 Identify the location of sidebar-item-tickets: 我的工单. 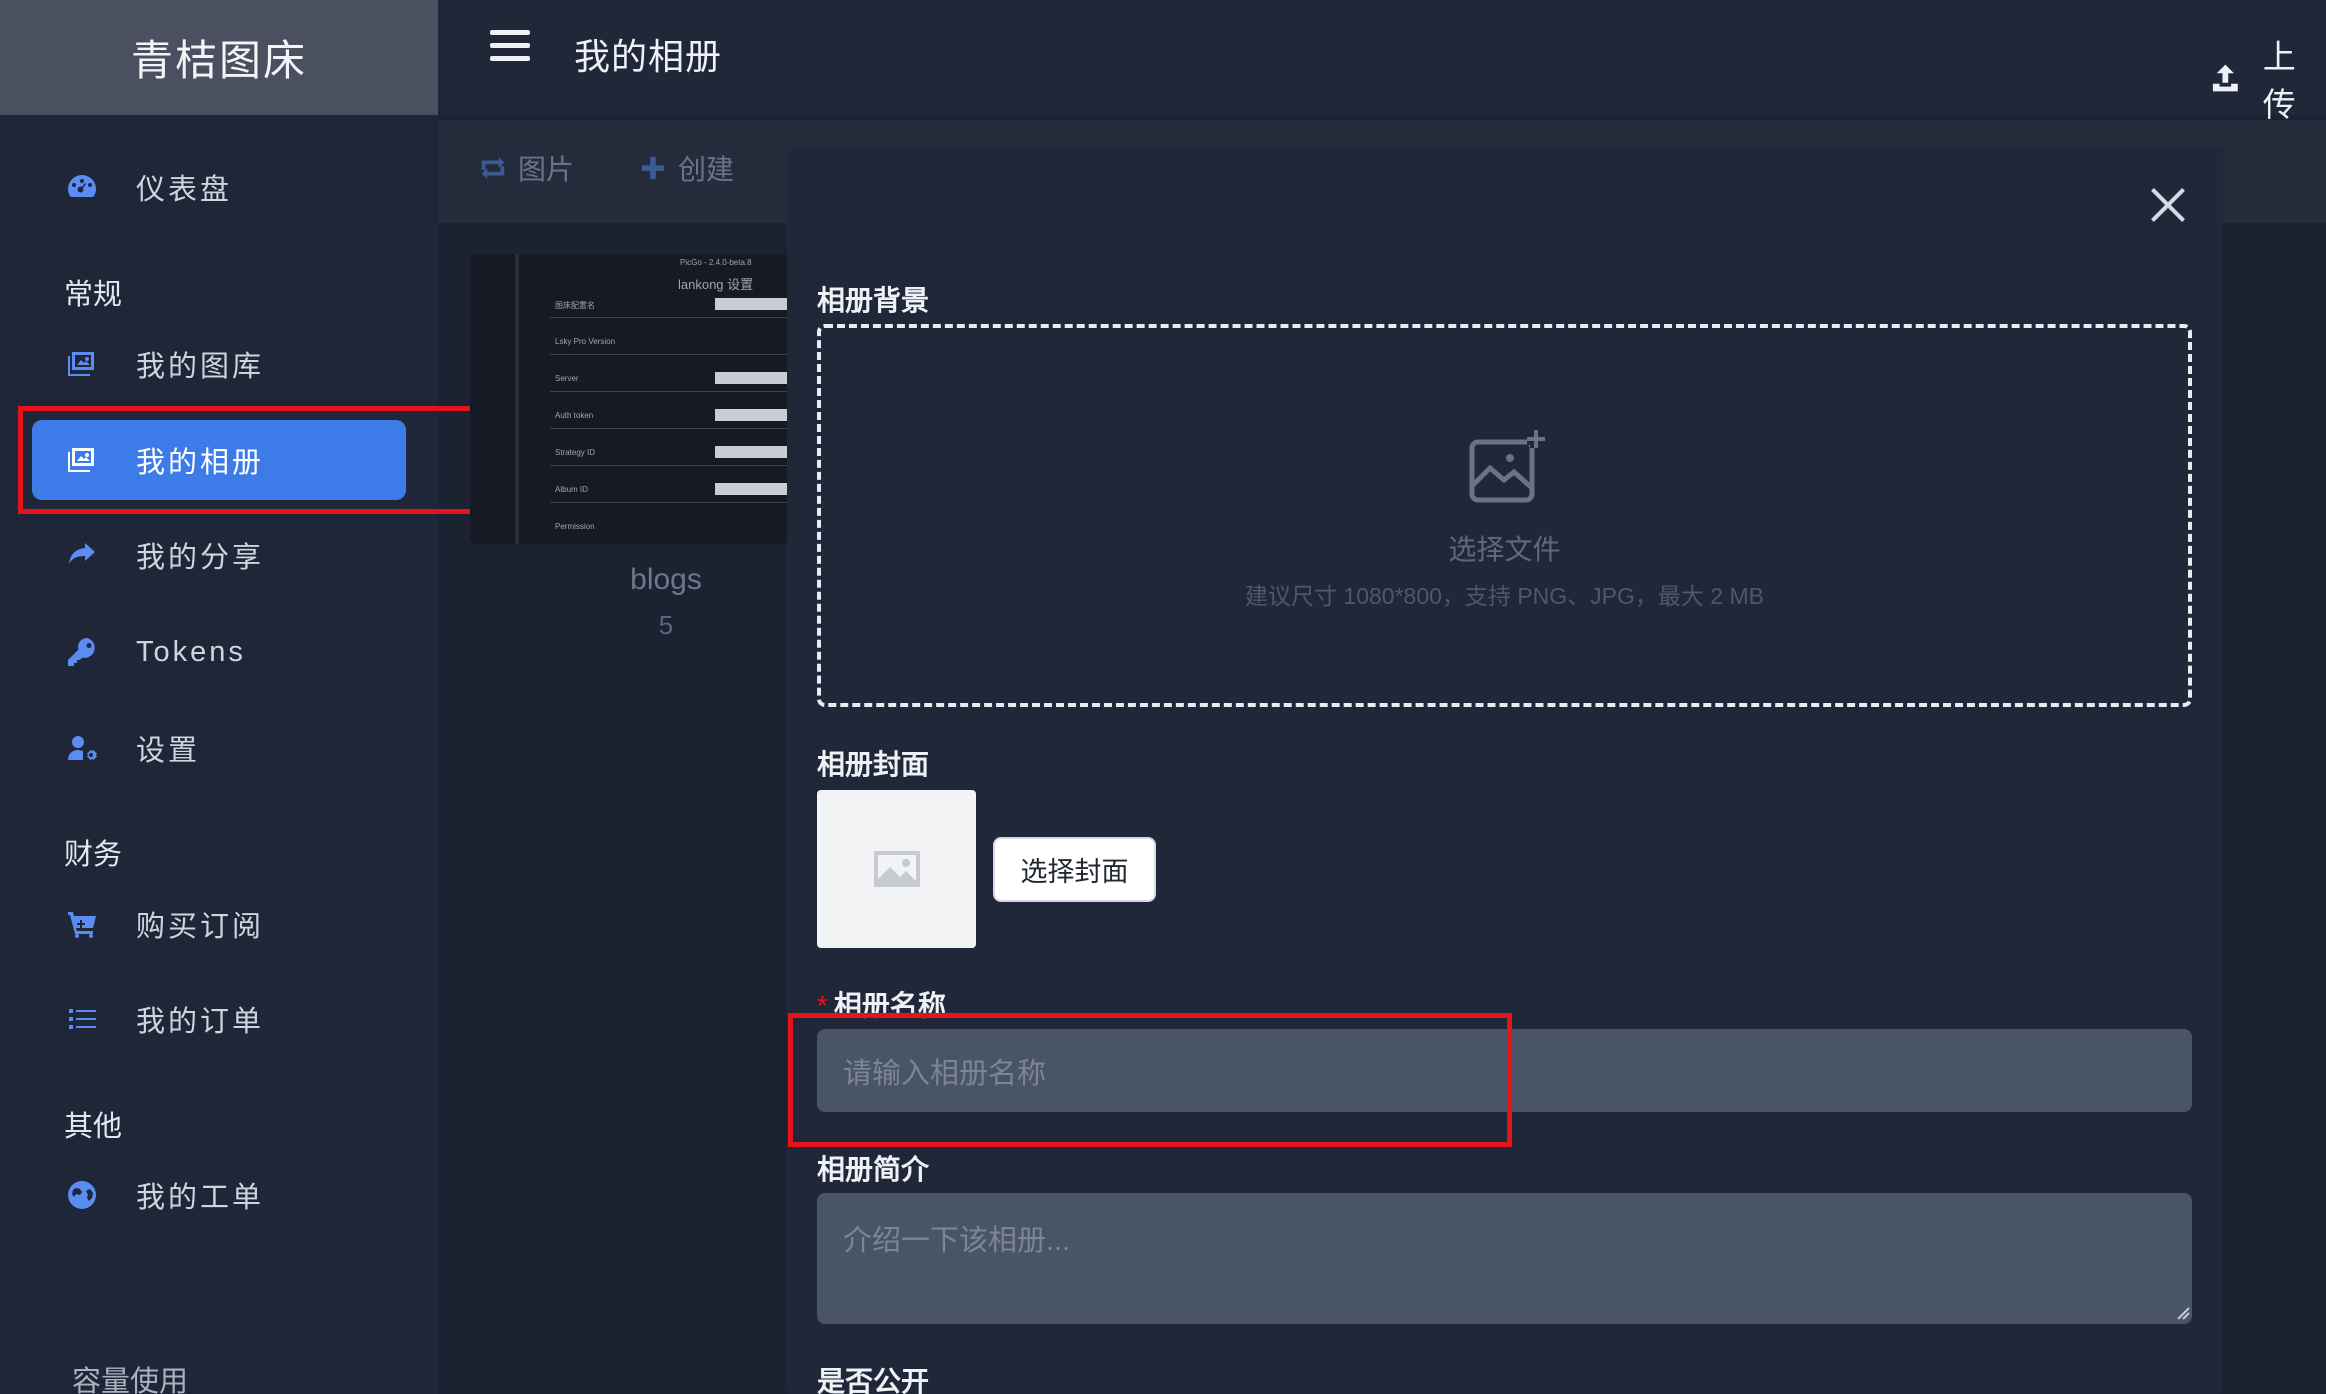
(219, 1195).